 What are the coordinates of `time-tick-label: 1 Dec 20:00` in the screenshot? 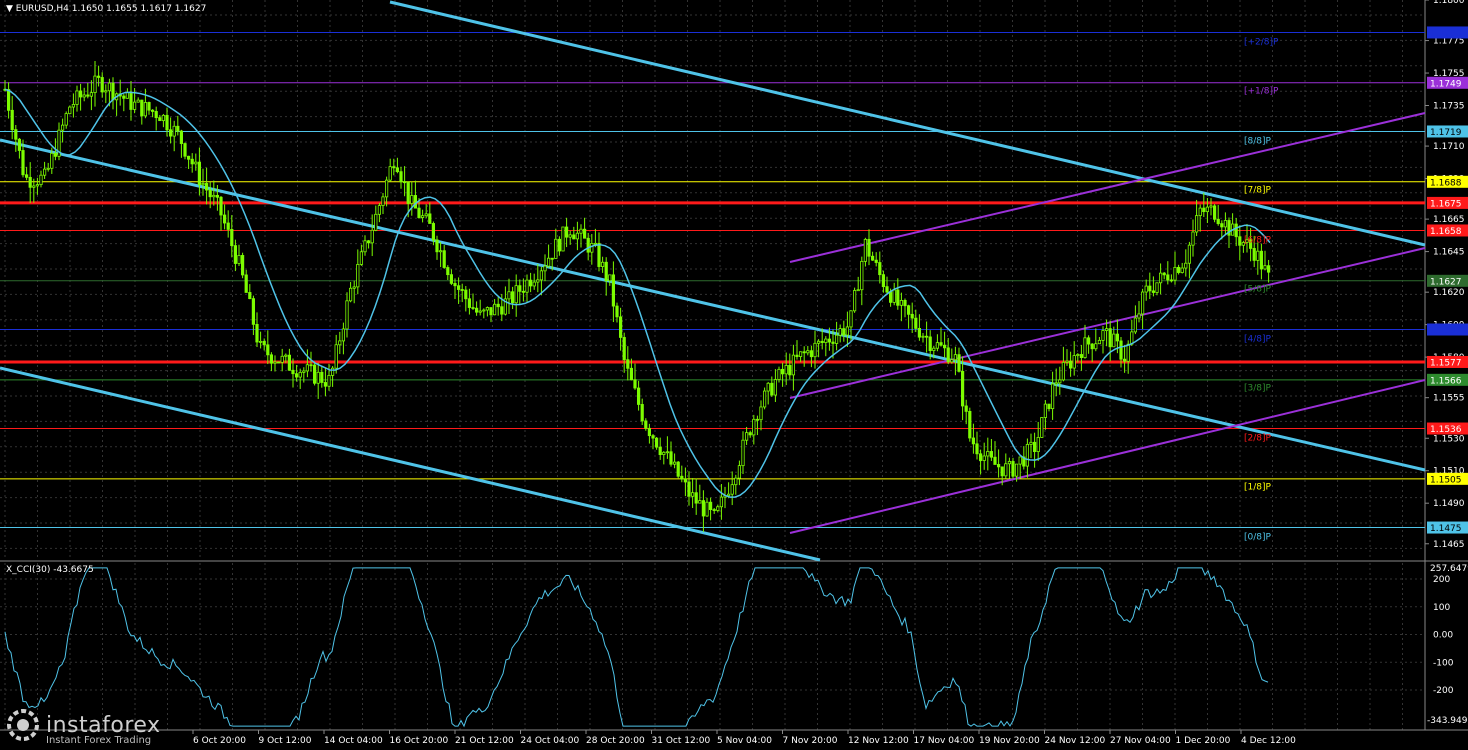 It's located at (1203, 741).